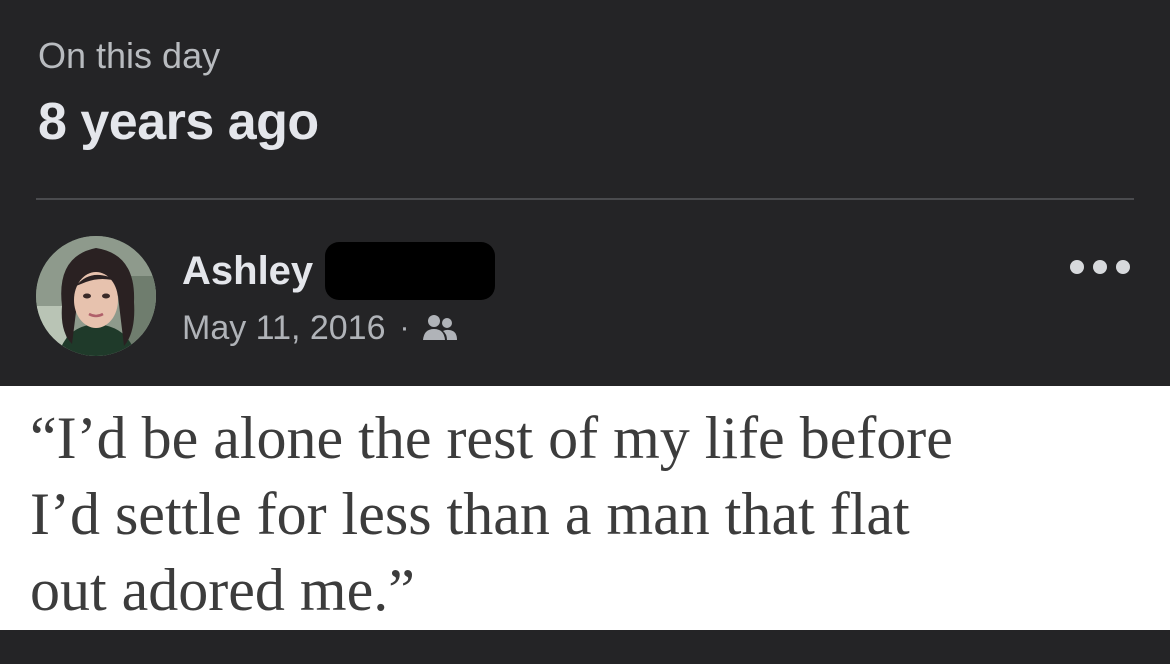 Image resolution: width=1170 pixels, height=664 pixels. What do you see at coordinates (178, 122) in the screenshot?
I see `memory-title: 8 years ago` at bounding box center [178, 122].